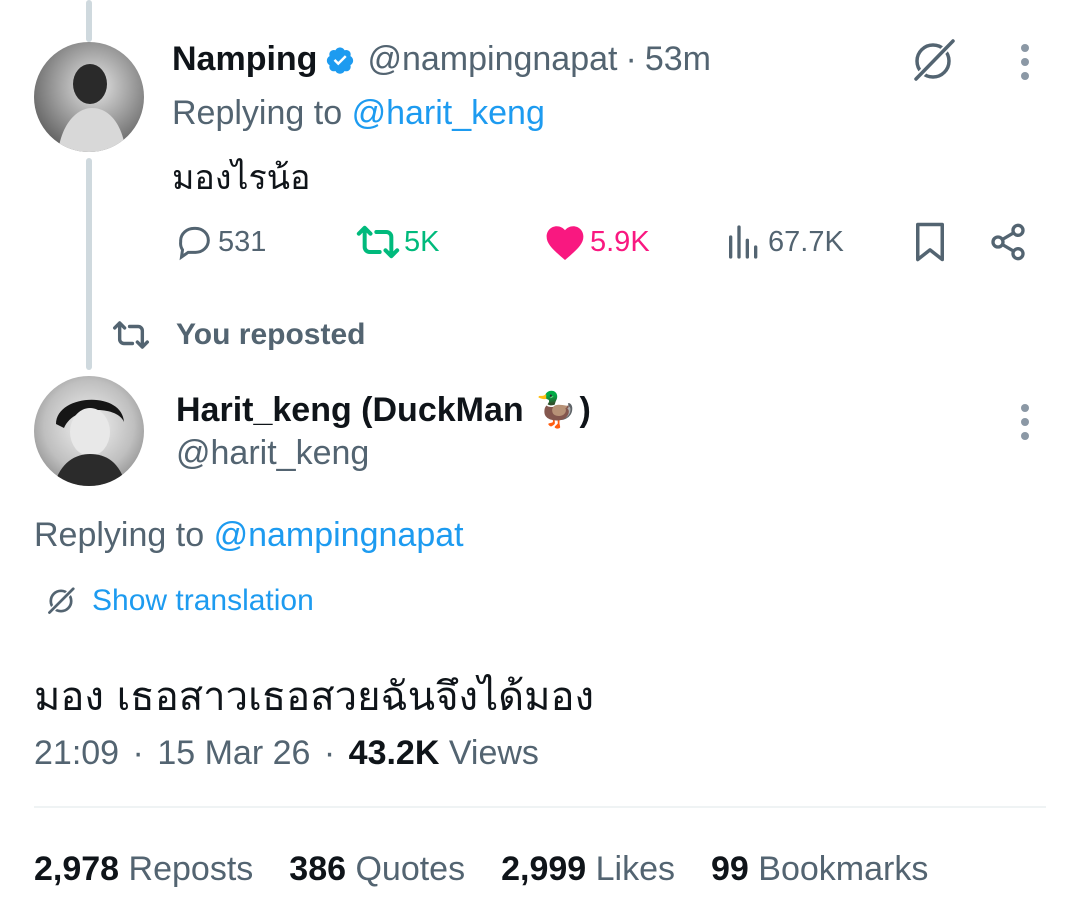 Image resolution: width=1080 pixels, height=917 pixels. What do you see at coordinates (422, 241) in the screenshot?
I see `repost-count: 5K` at bounding box center [422, 241].